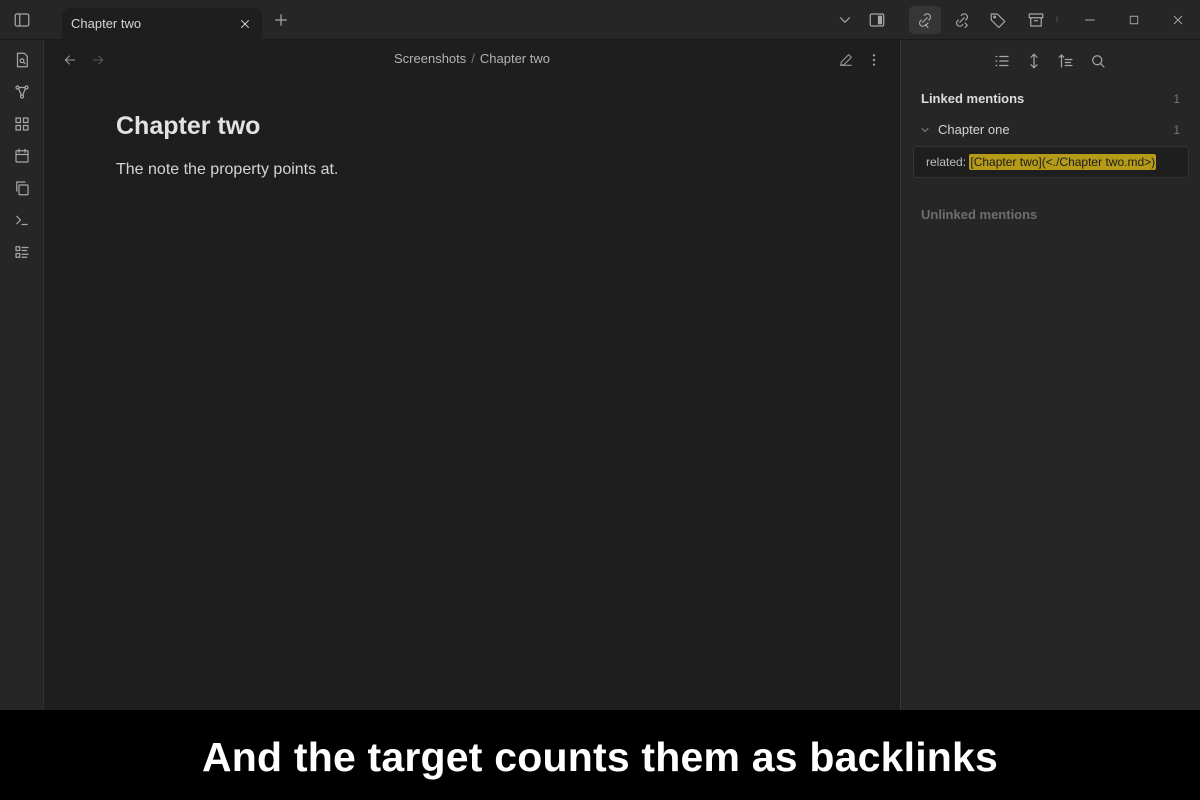 The width and height of the screenshot is (1200, 800). Describe the element at coordinates (162, 24) in the screenshot. I see `tab-chapter-two: Chapter two` at that location.